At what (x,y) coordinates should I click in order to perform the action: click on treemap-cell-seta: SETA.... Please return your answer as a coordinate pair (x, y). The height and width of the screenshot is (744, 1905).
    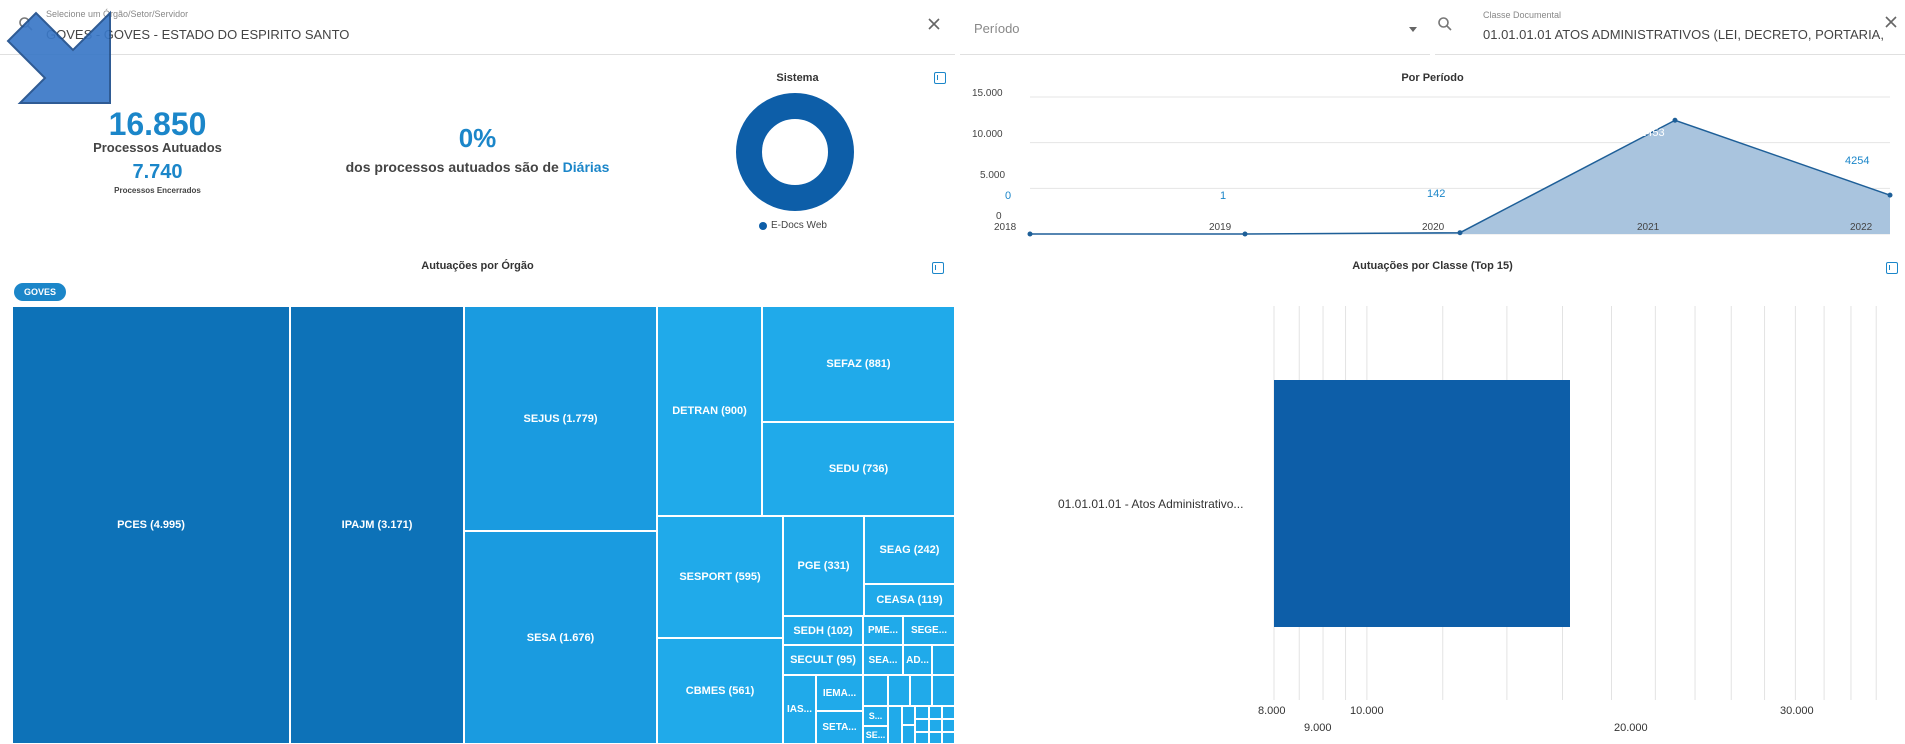
    Looking at the image, I should click on (839, 727).